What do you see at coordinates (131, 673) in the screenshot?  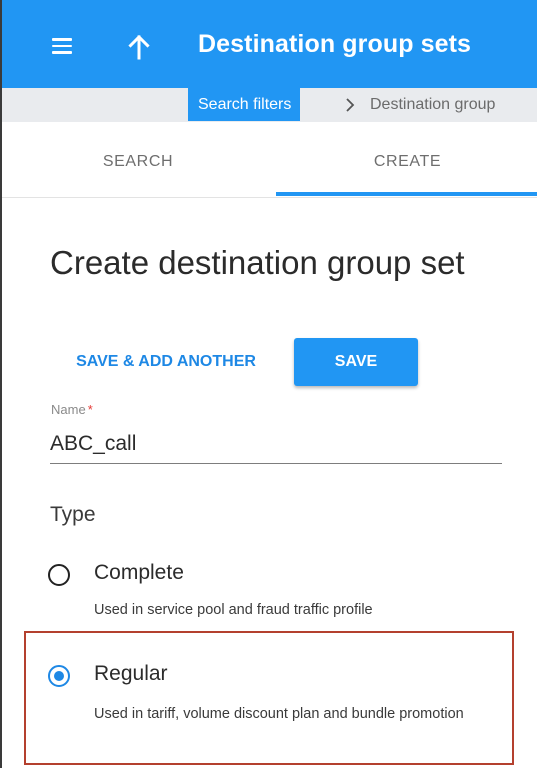 I see `radio-label-regular: Regular` at bounding box center [131, 673].